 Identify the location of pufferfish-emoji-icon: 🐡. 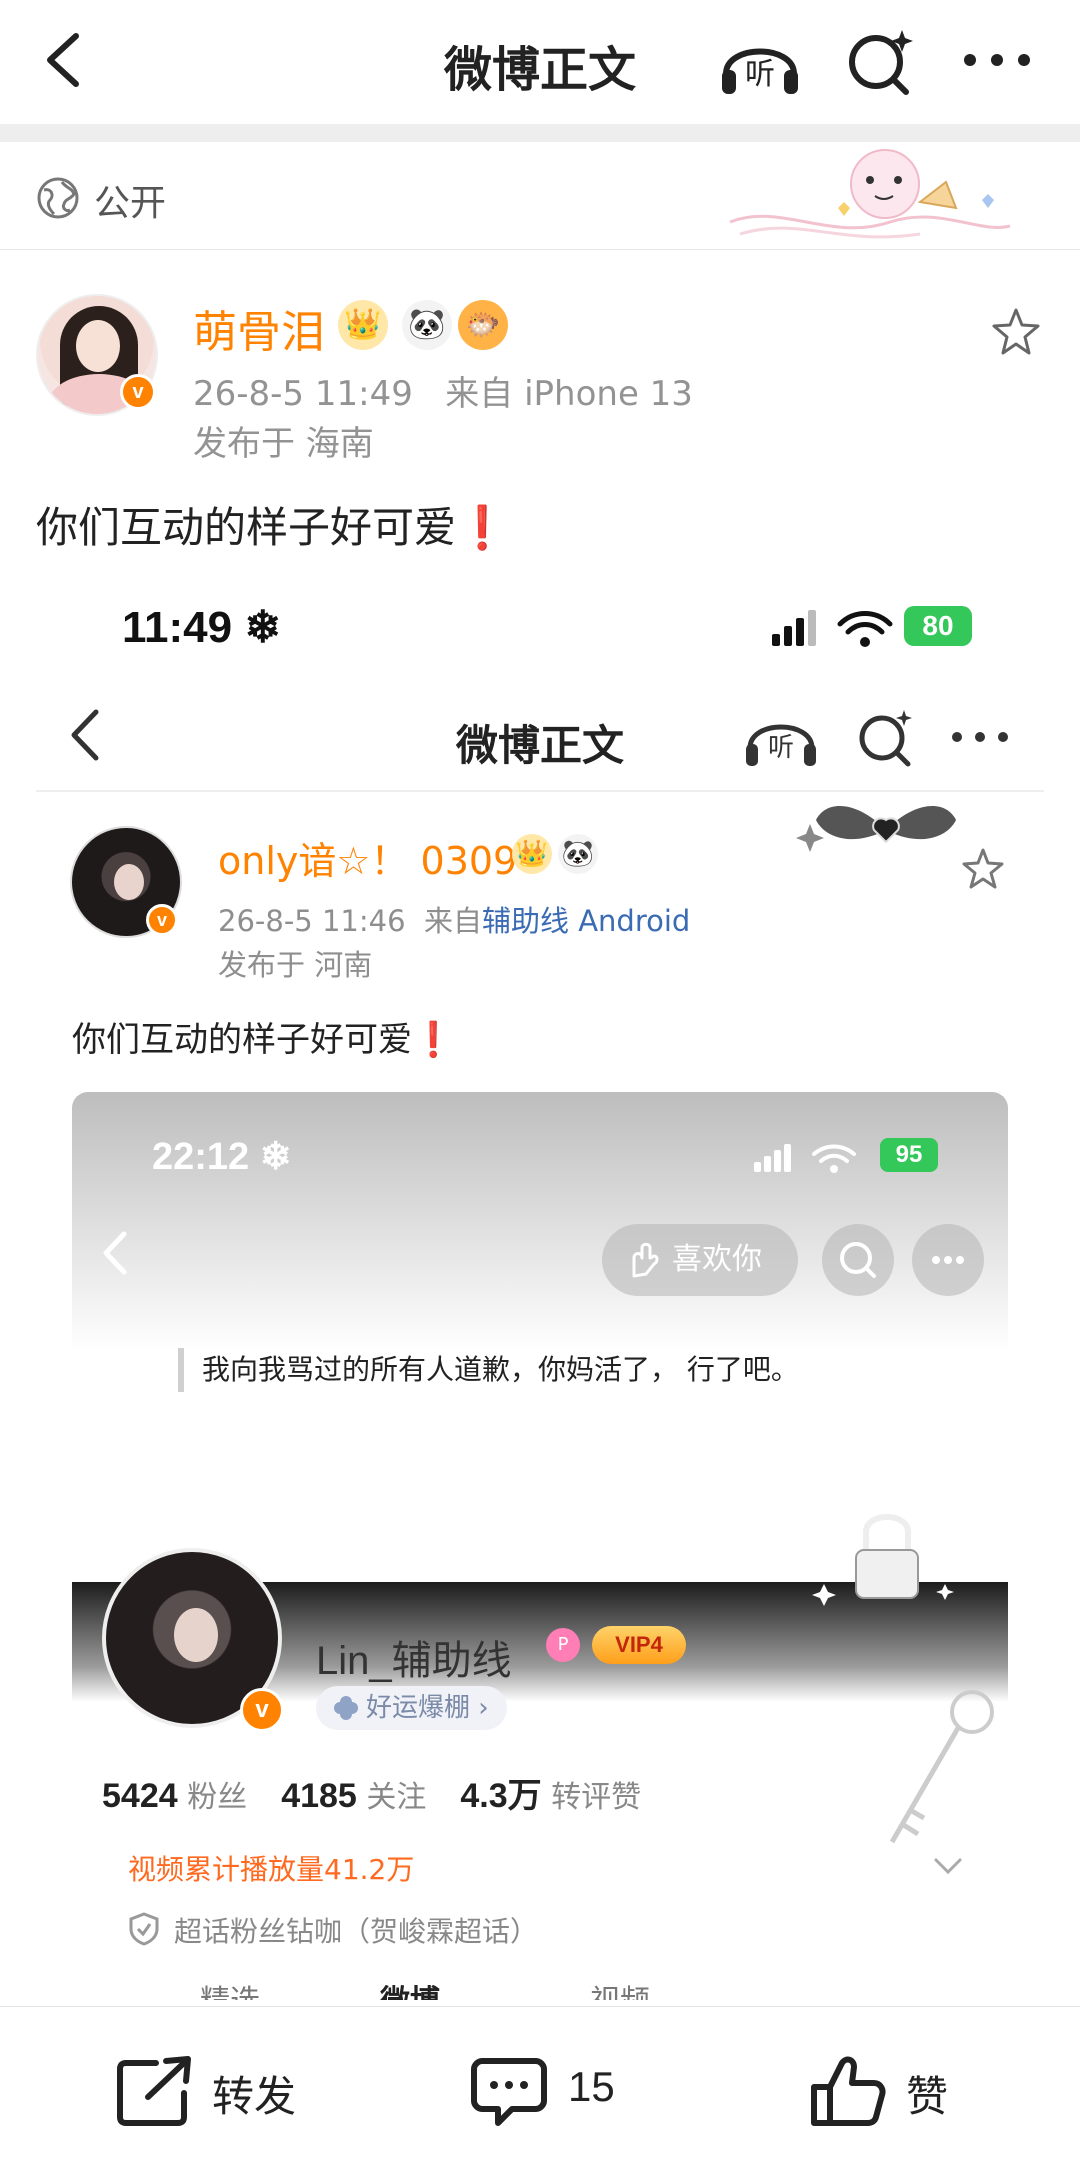
(483, 325).